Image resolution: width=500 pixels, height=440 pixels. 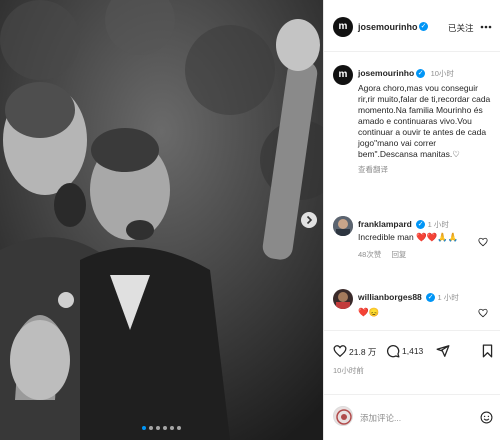 I want to click on post-timestamp: 10小时前, so click(x=348, y=370).